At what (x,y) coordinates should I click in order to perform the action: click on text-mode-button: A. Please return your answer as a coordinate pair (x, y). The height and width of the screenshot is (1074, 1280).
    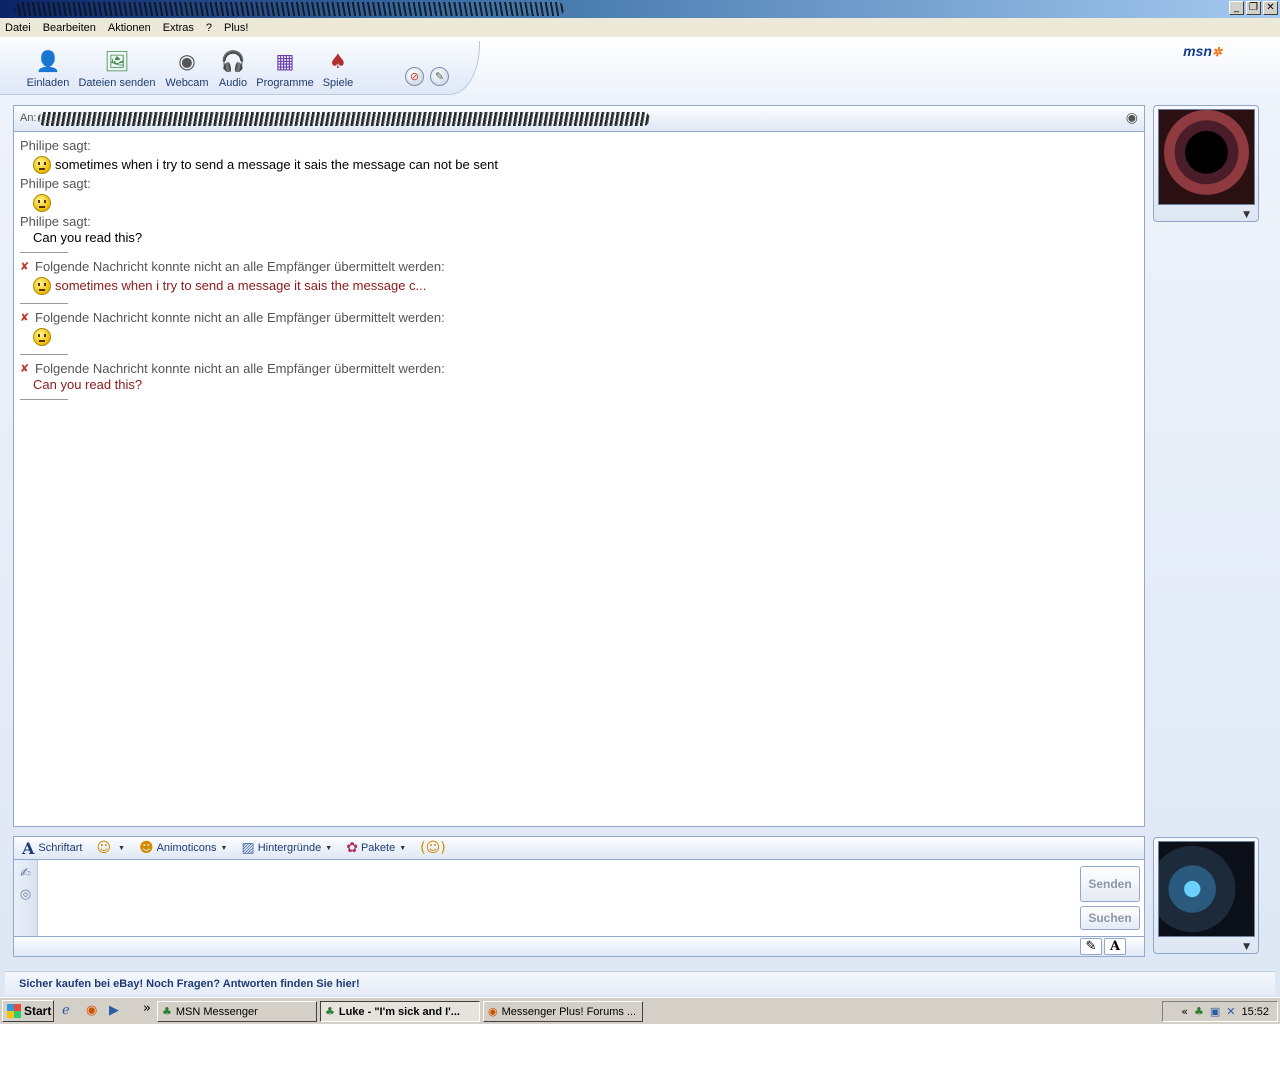
    Looking at the image, I should click on (1115, 946).